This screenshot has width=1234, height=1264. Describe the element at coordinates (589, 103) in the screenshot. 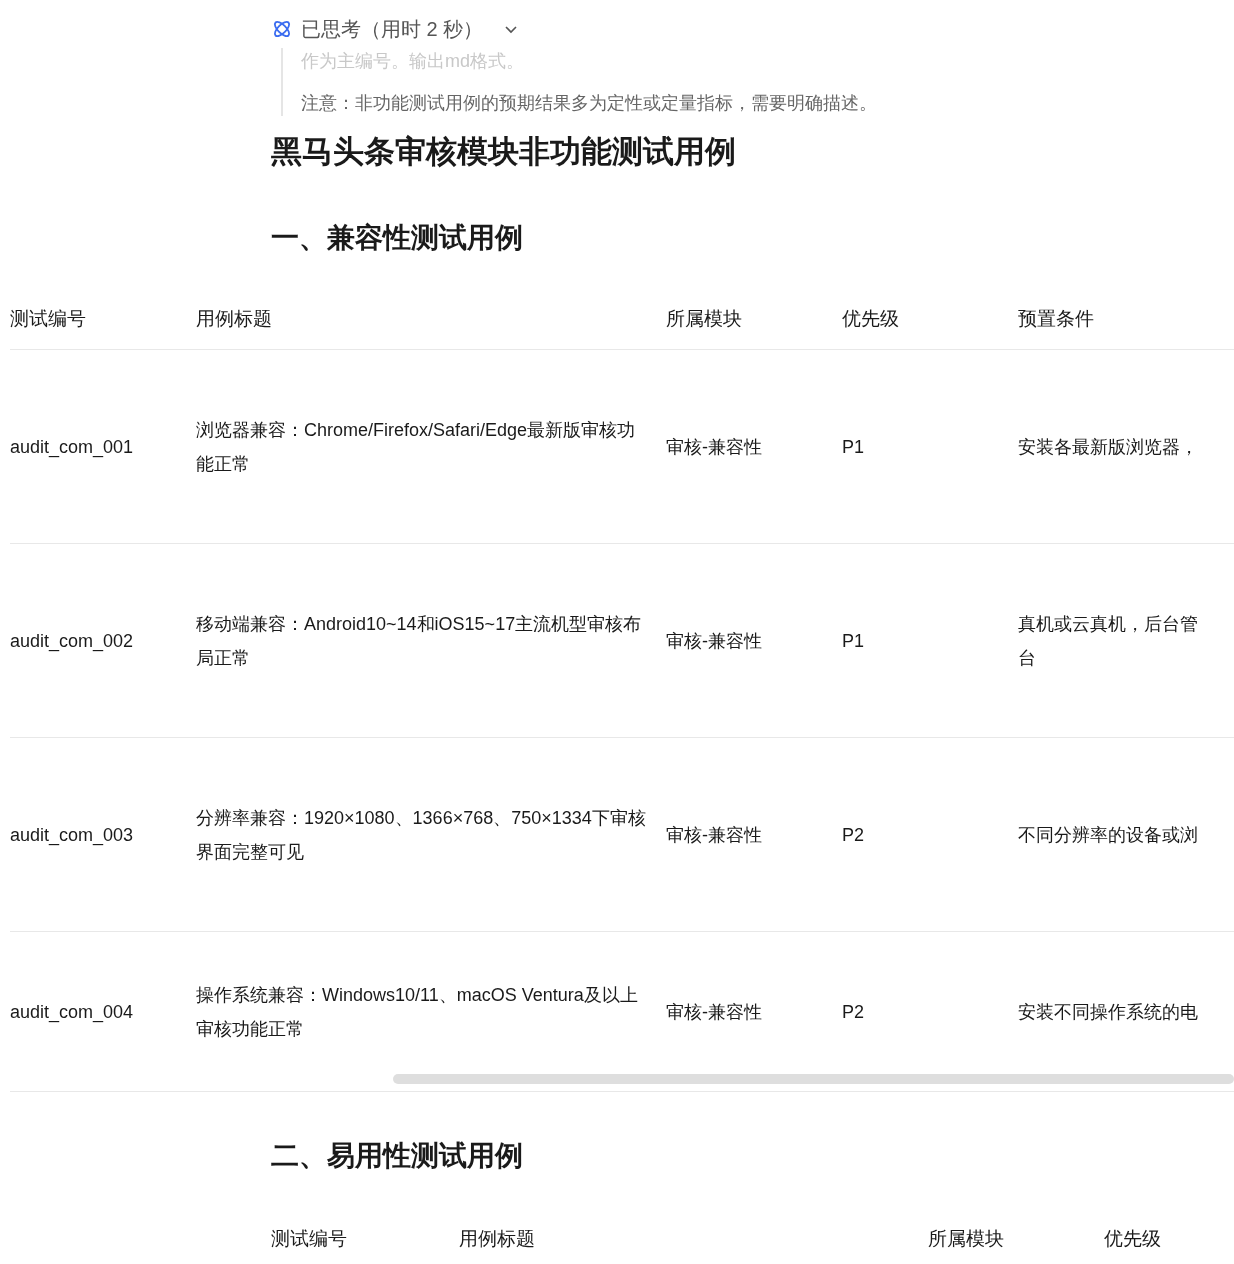

I see `thinking-text: 注意：非功能测试用例的预期结果多为定性或定量指标，需要明确描述。` at that location.